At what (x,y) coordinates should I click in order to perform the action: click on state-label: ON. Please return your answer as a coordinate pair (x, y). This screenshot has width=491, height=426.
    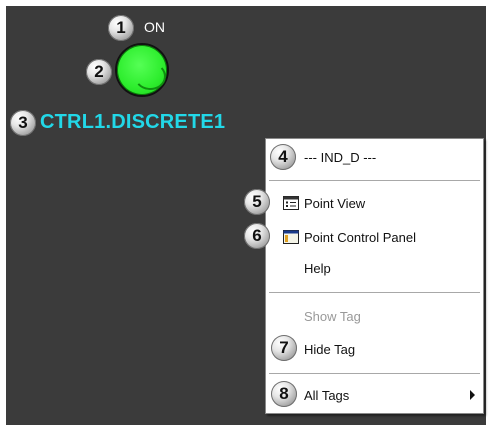
    Looking at the image, I should click on (154, 27).